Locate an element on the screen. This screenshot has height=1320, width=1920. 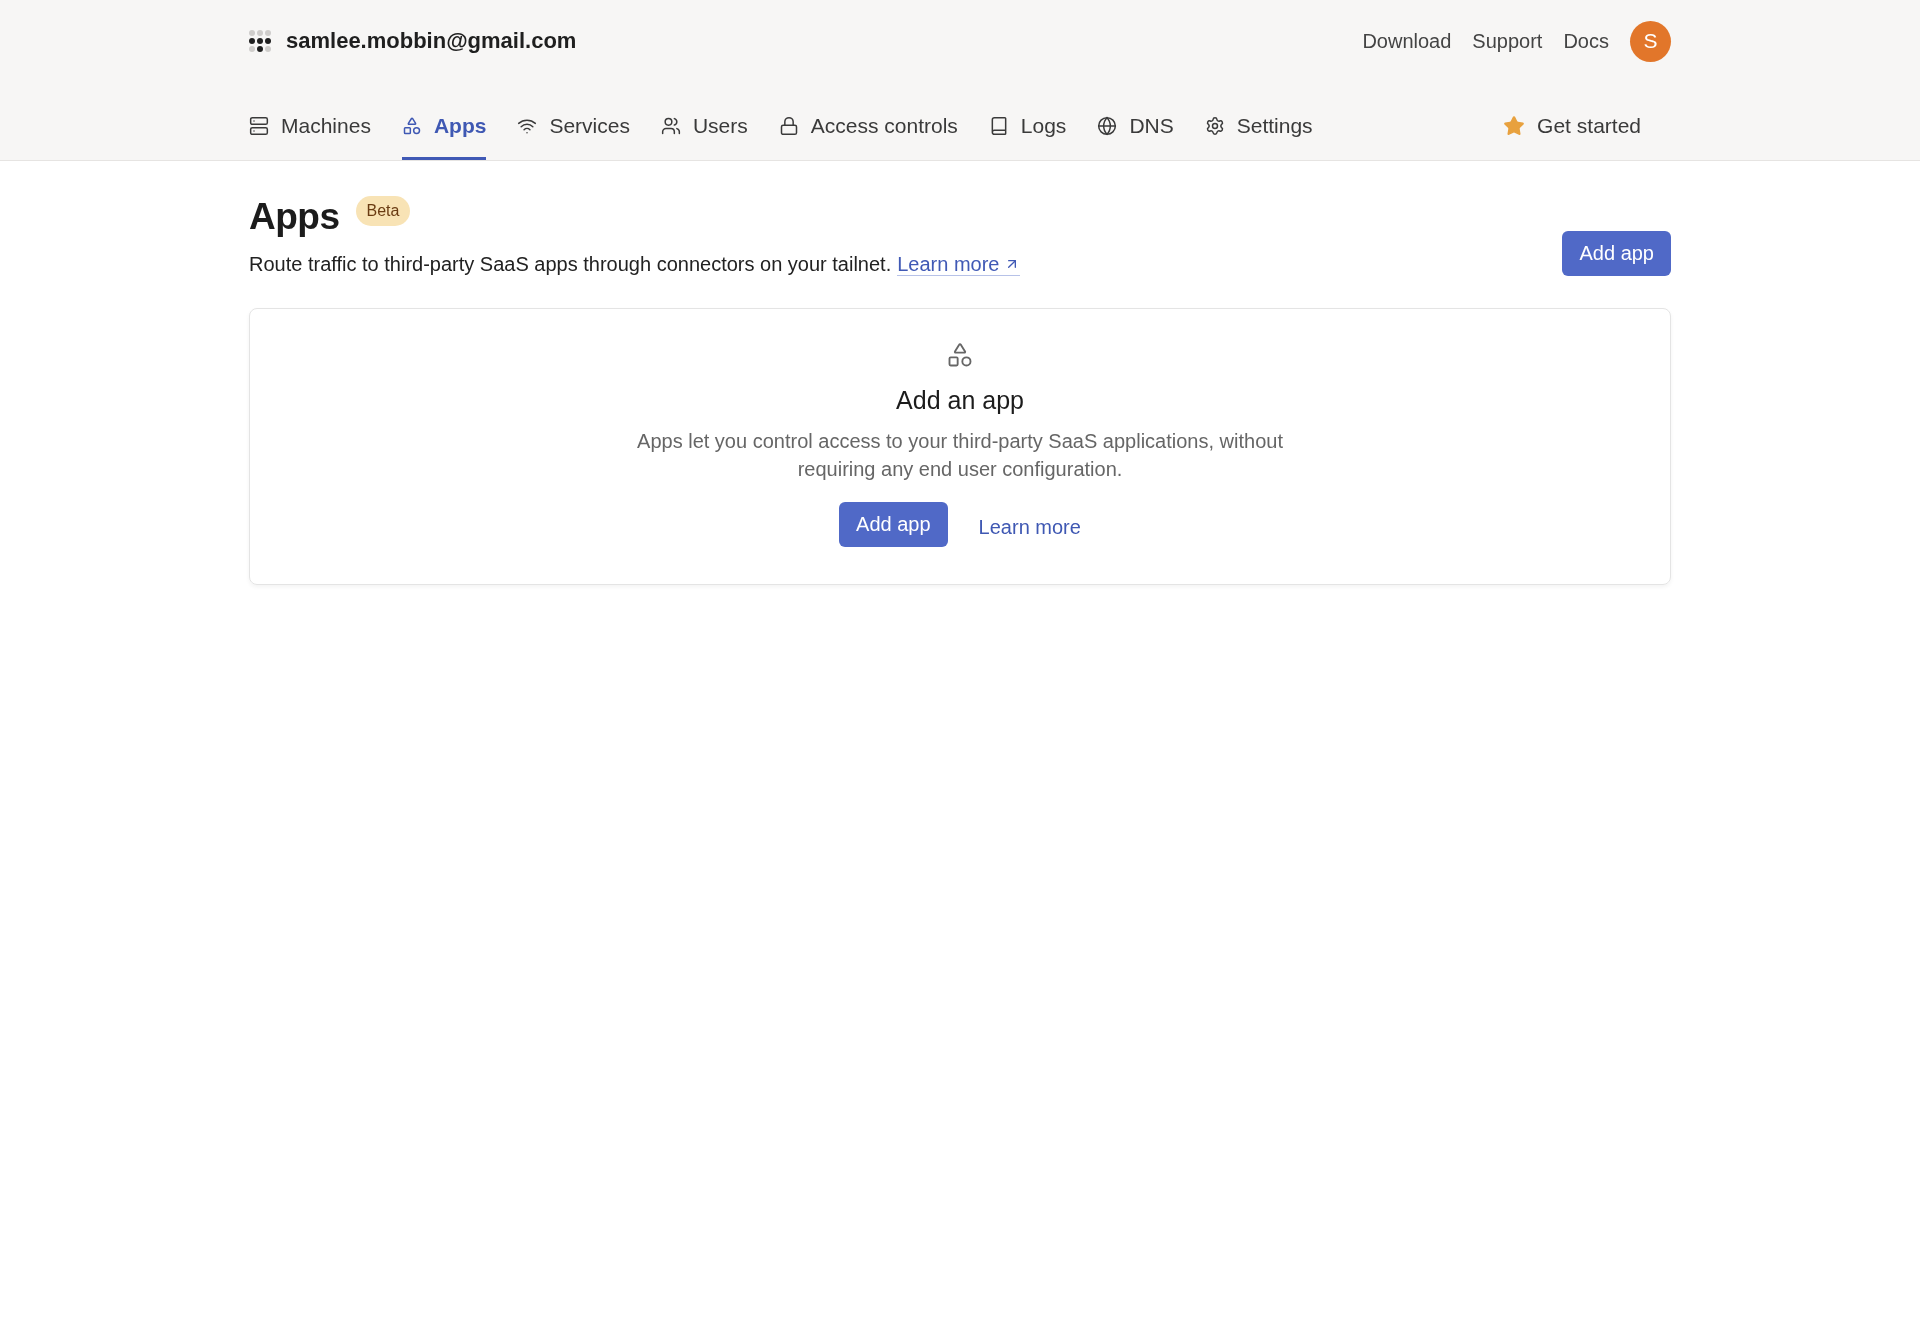
nav-tab: Apps is located at coordinates (444, 126).